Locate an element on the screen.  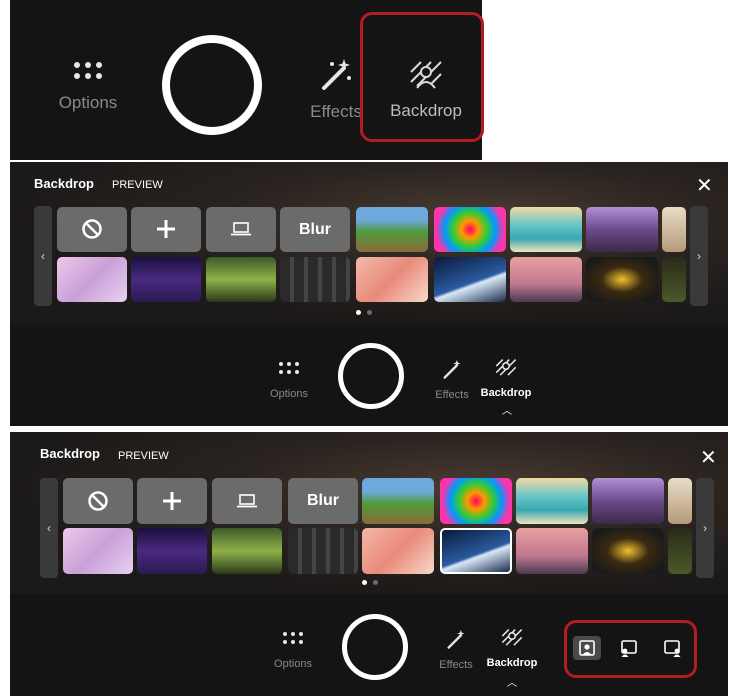
bottom-toolbar: Options Effects Backdrop ︿ is located at coordinates (369, 376).